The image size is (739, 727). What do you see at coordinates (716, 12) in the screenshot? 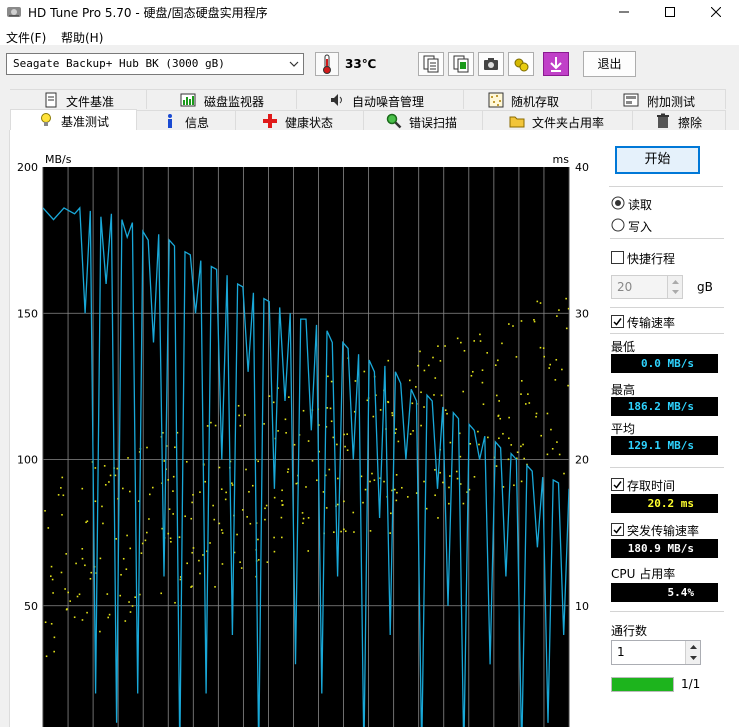
I see `close-button` at bounding box center [716, 12].